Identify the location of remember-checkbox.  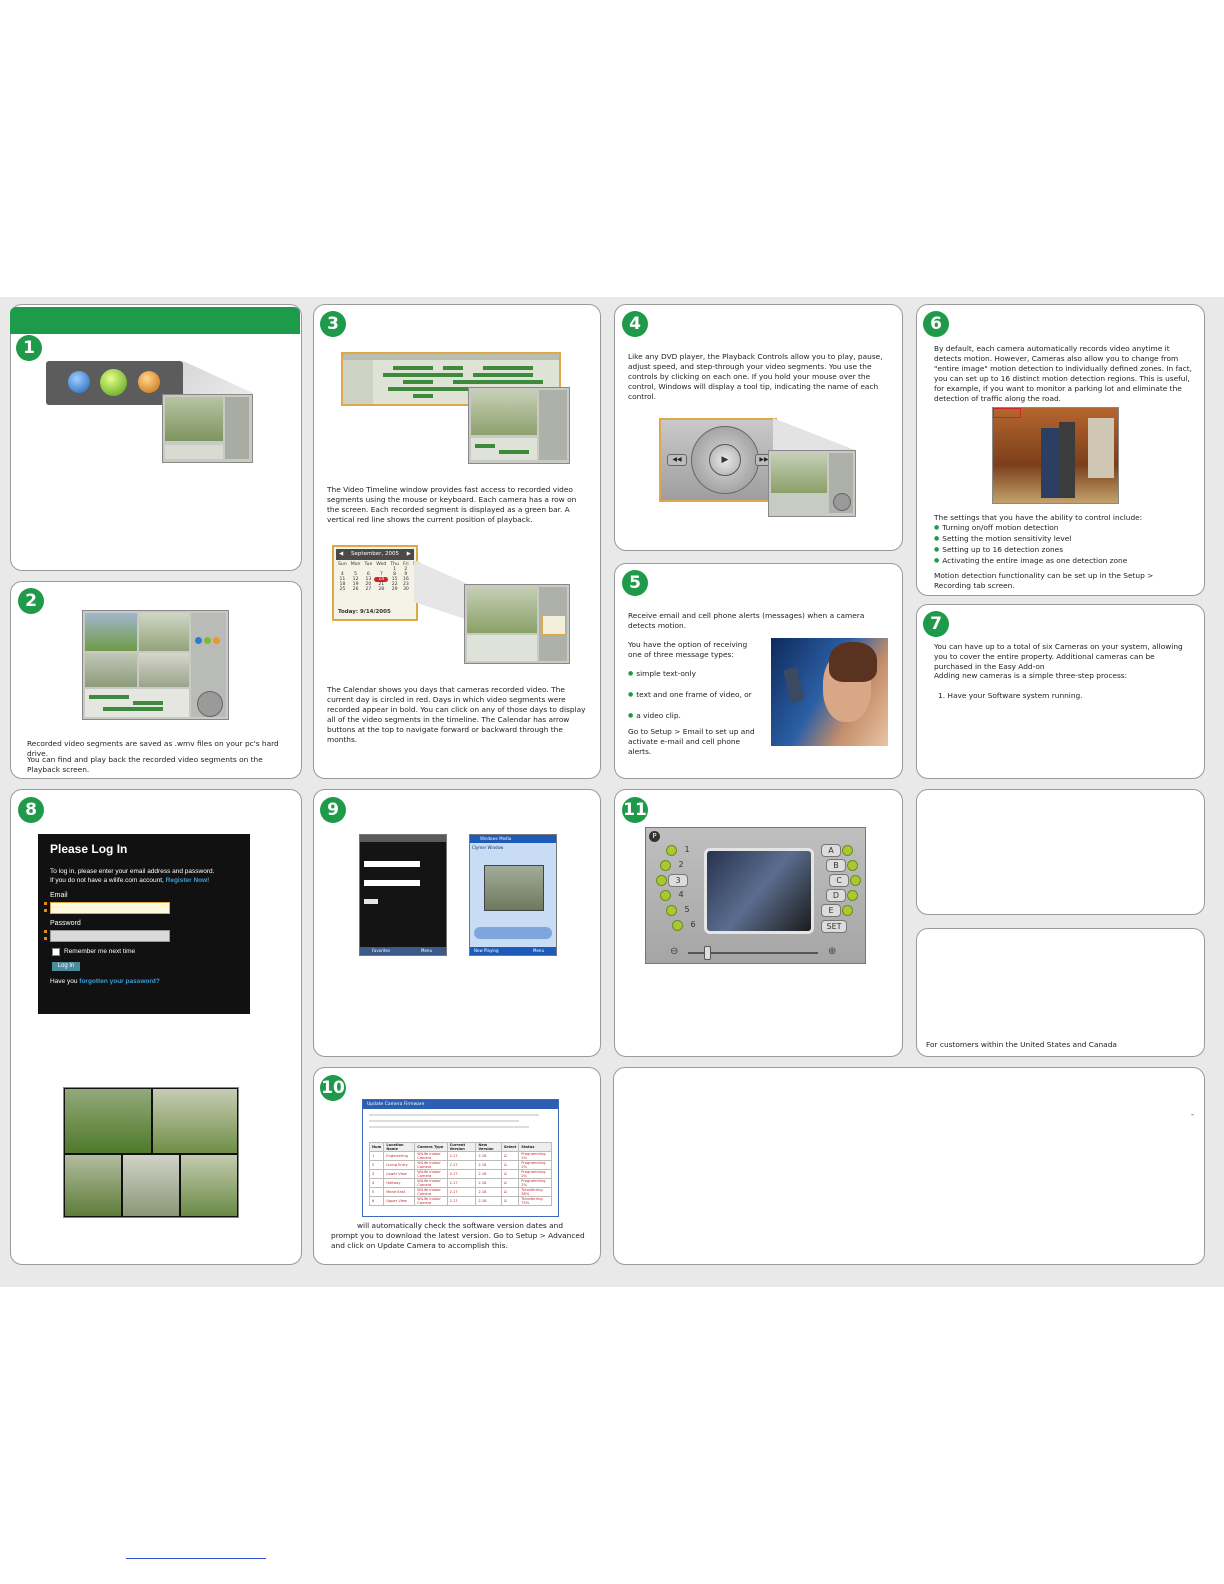
(56, 952).